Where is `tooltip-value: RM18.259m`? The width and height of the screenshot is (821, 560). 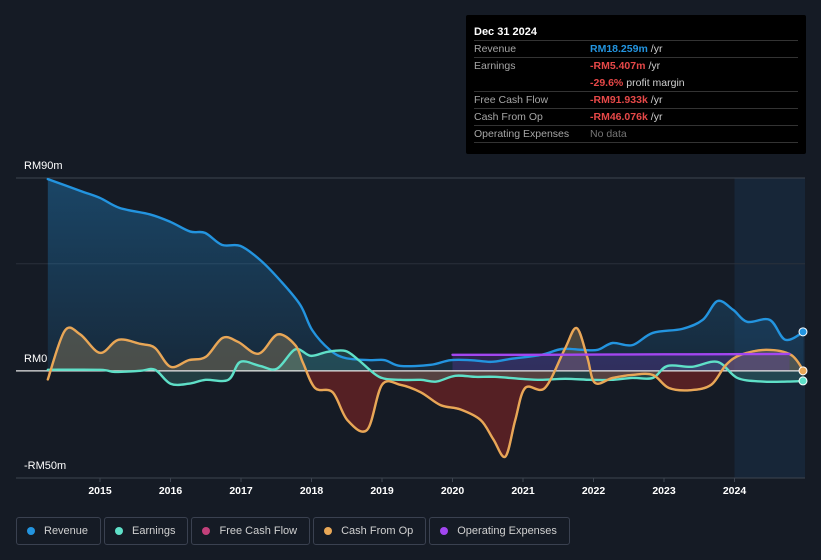
tooltip-value: RM18.259m is located at coordinates (619, 49).